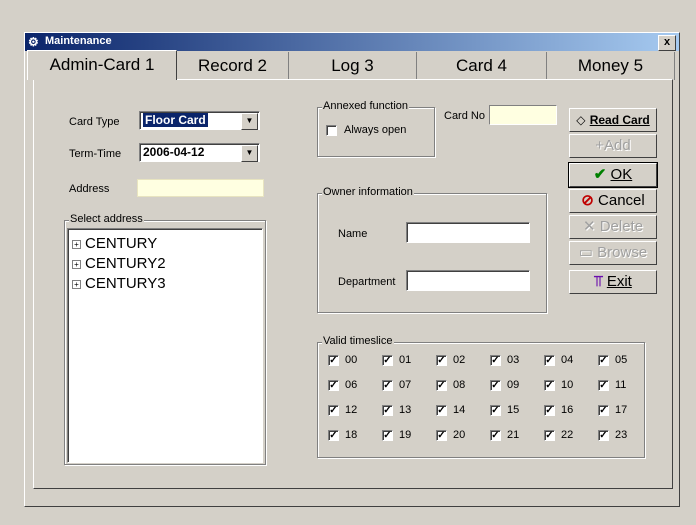 The image size is (696, 525). I want to click on tree-item: + CENTURY3, so click(119, 283).